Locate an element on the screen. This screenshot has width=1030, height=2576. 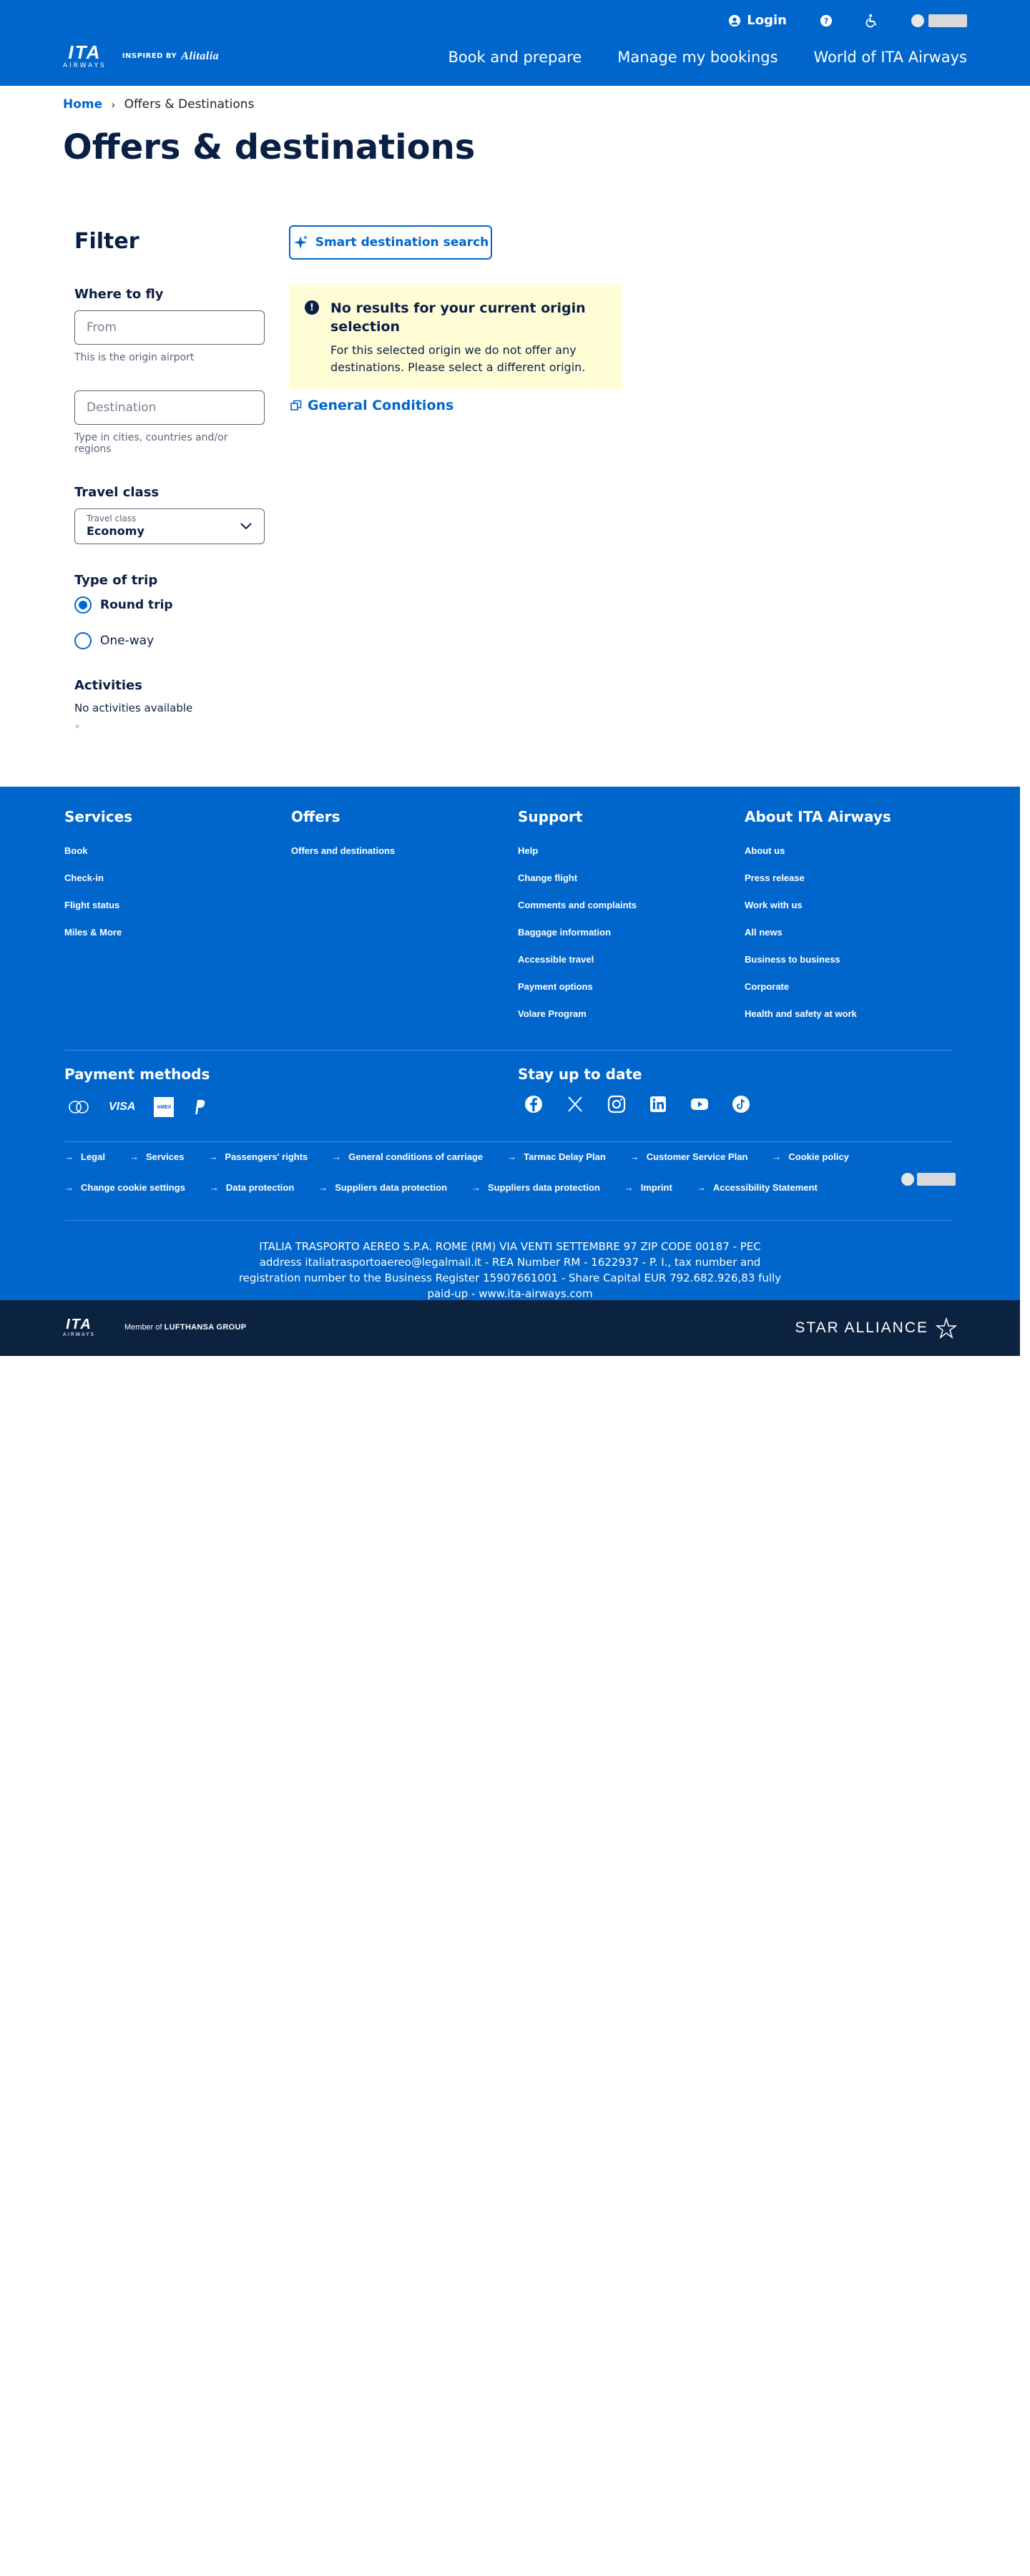
footer-link-press-release: Press release is located at coordinates (858, 878).